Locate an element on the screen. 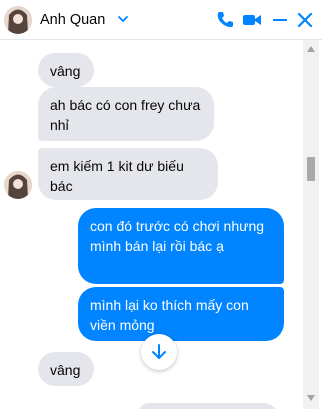  message-bubble: mình lại ko thích mấy con viền mỏng is located at coordinates (181, 314).